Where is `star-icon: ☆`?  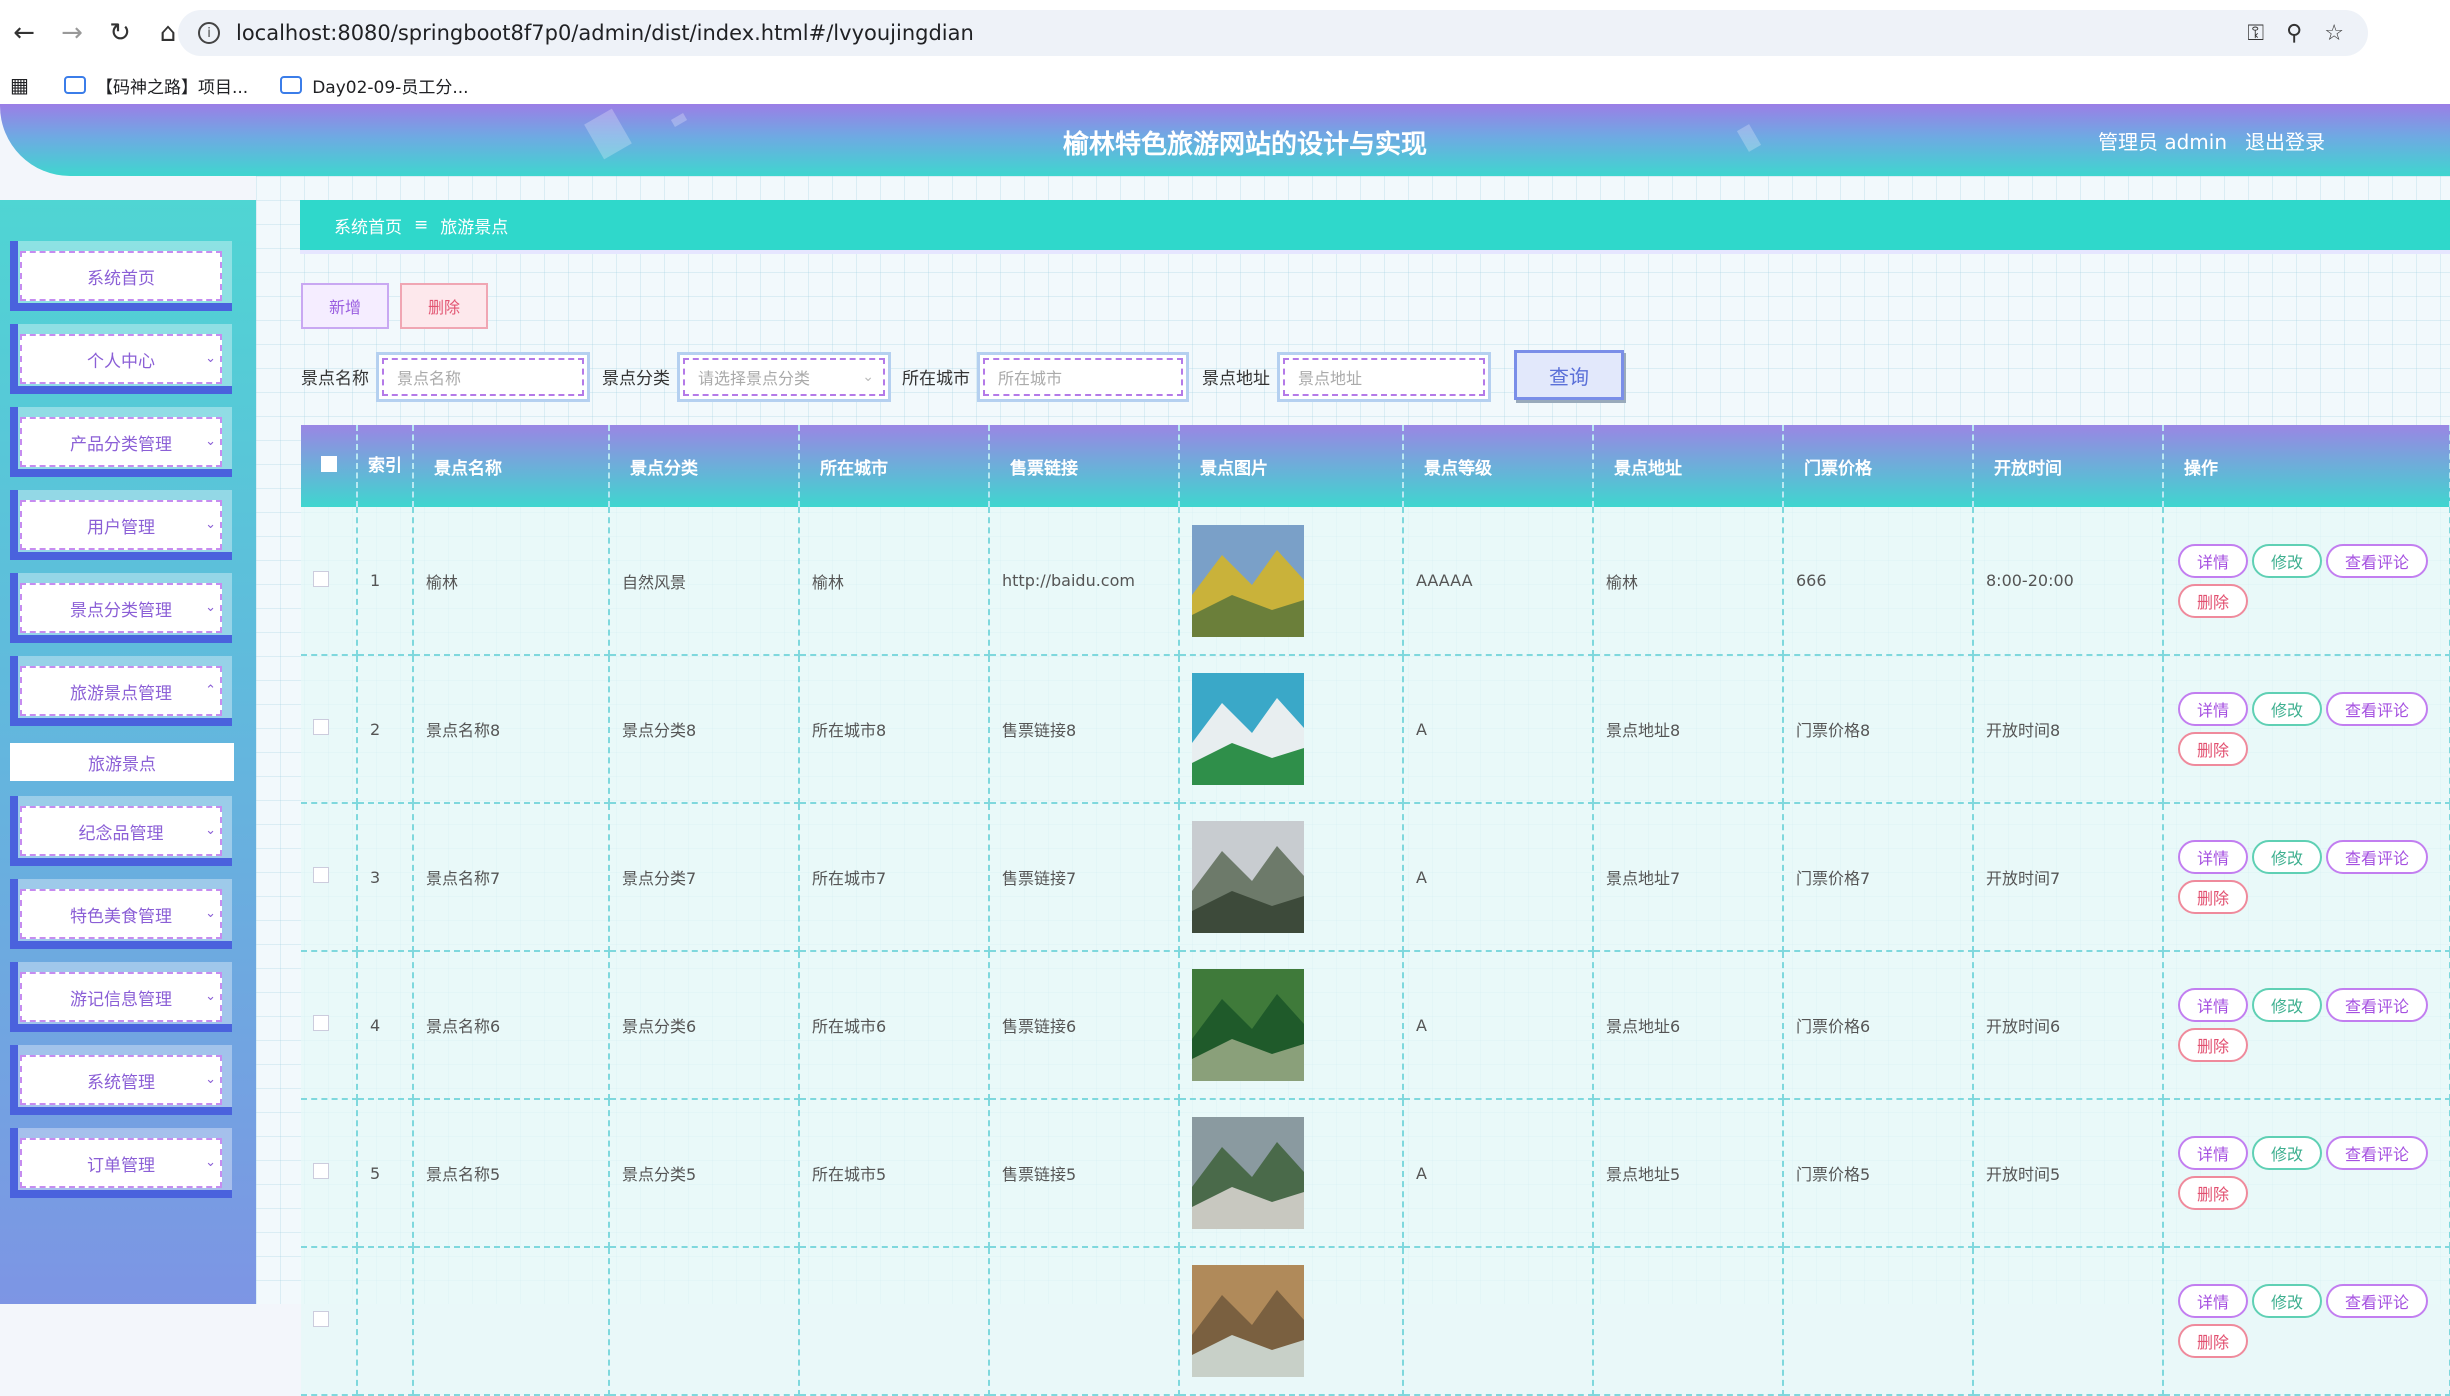 star-icon: ☆ is located at coordinates (2334, 33).